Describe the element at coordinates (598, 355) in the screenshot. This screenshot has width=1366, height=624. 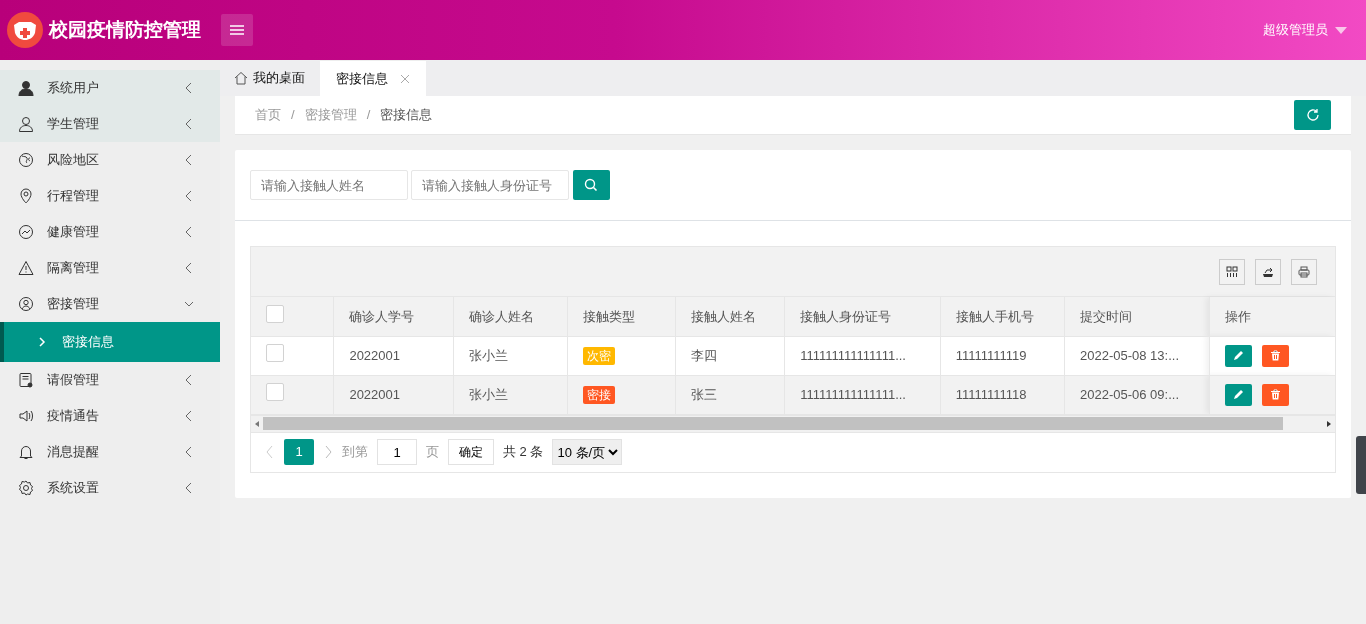
I see `contact-type-tag: 次密` at that location.